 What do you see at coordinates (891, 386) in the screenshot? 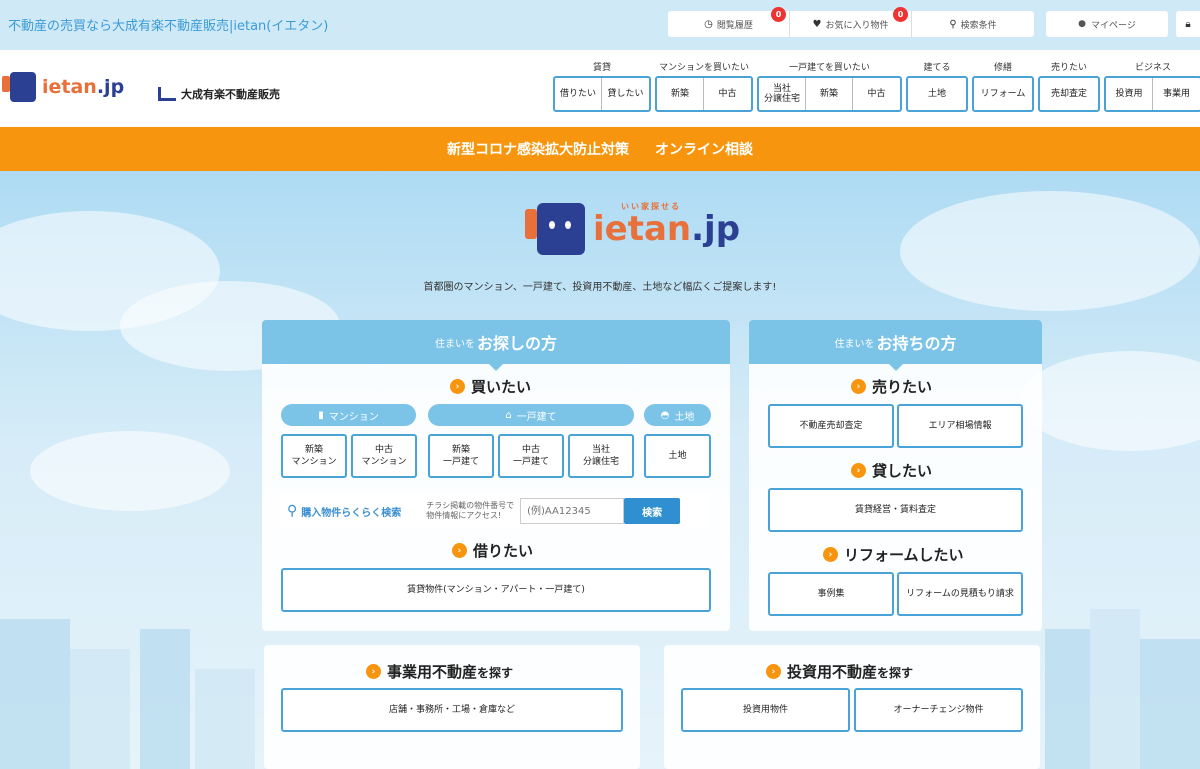
I see `sell-section-title: › 売りたい` at bounding box center [891, 386].